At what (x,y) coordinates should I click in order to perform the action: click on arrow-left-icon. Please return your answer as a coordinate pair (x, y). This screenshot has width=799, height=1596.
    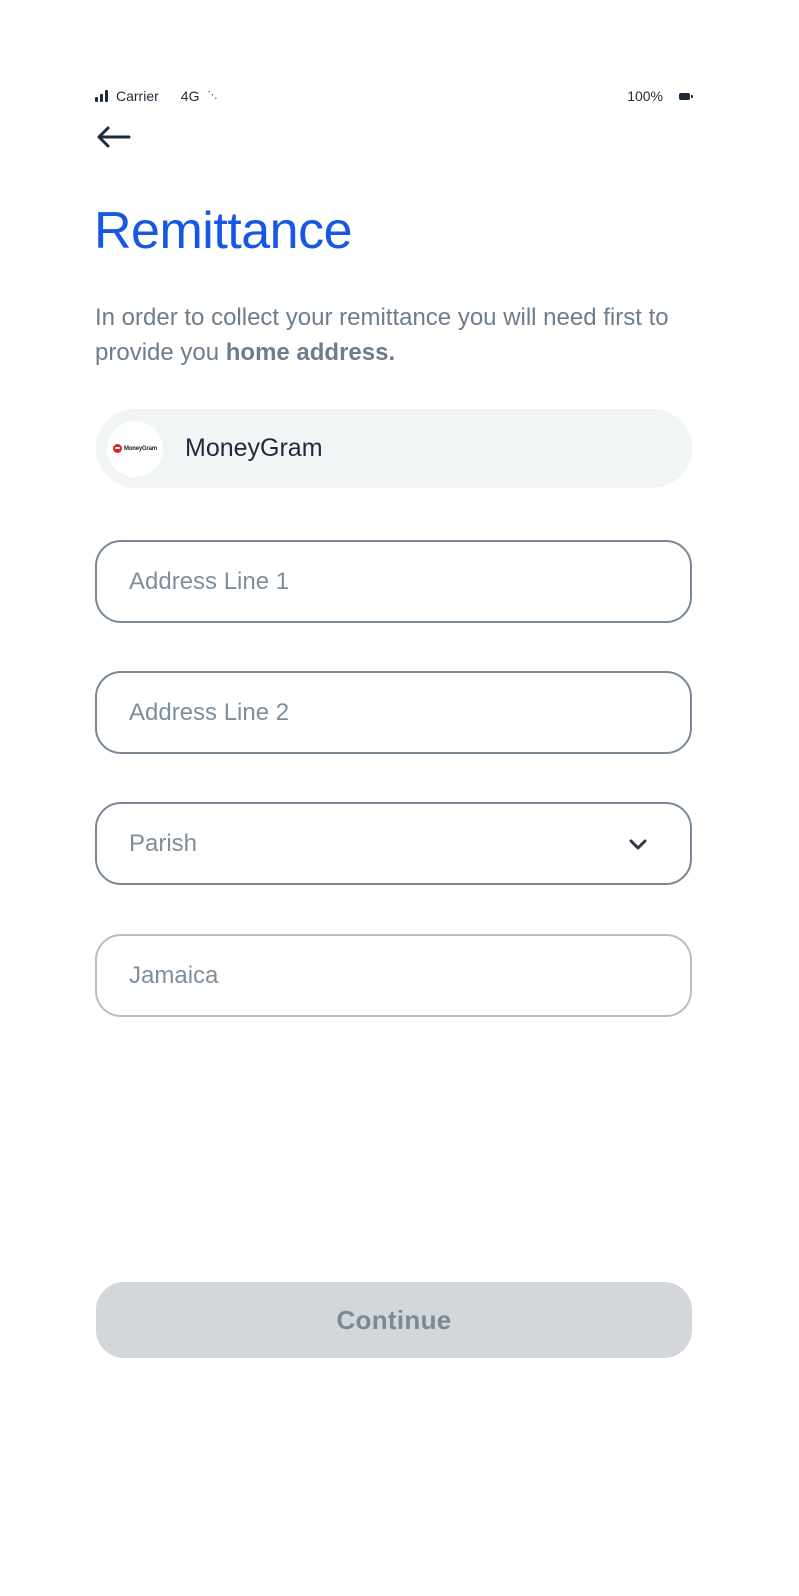
    Looking at the image, I should click on (114, 137).